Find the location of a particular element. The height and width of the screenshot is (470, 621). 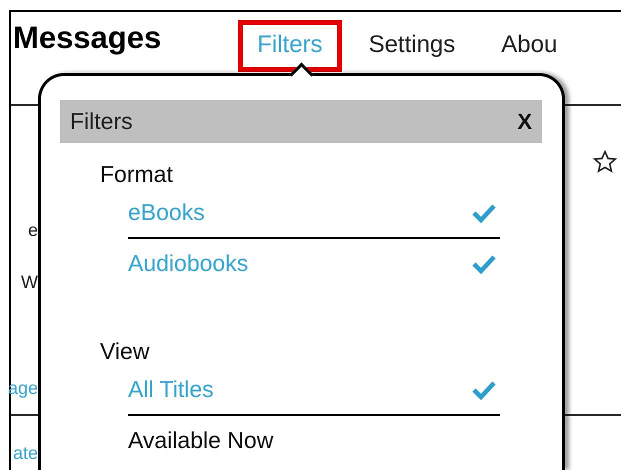

group-heading: Format is located at coordinates (136, 174).